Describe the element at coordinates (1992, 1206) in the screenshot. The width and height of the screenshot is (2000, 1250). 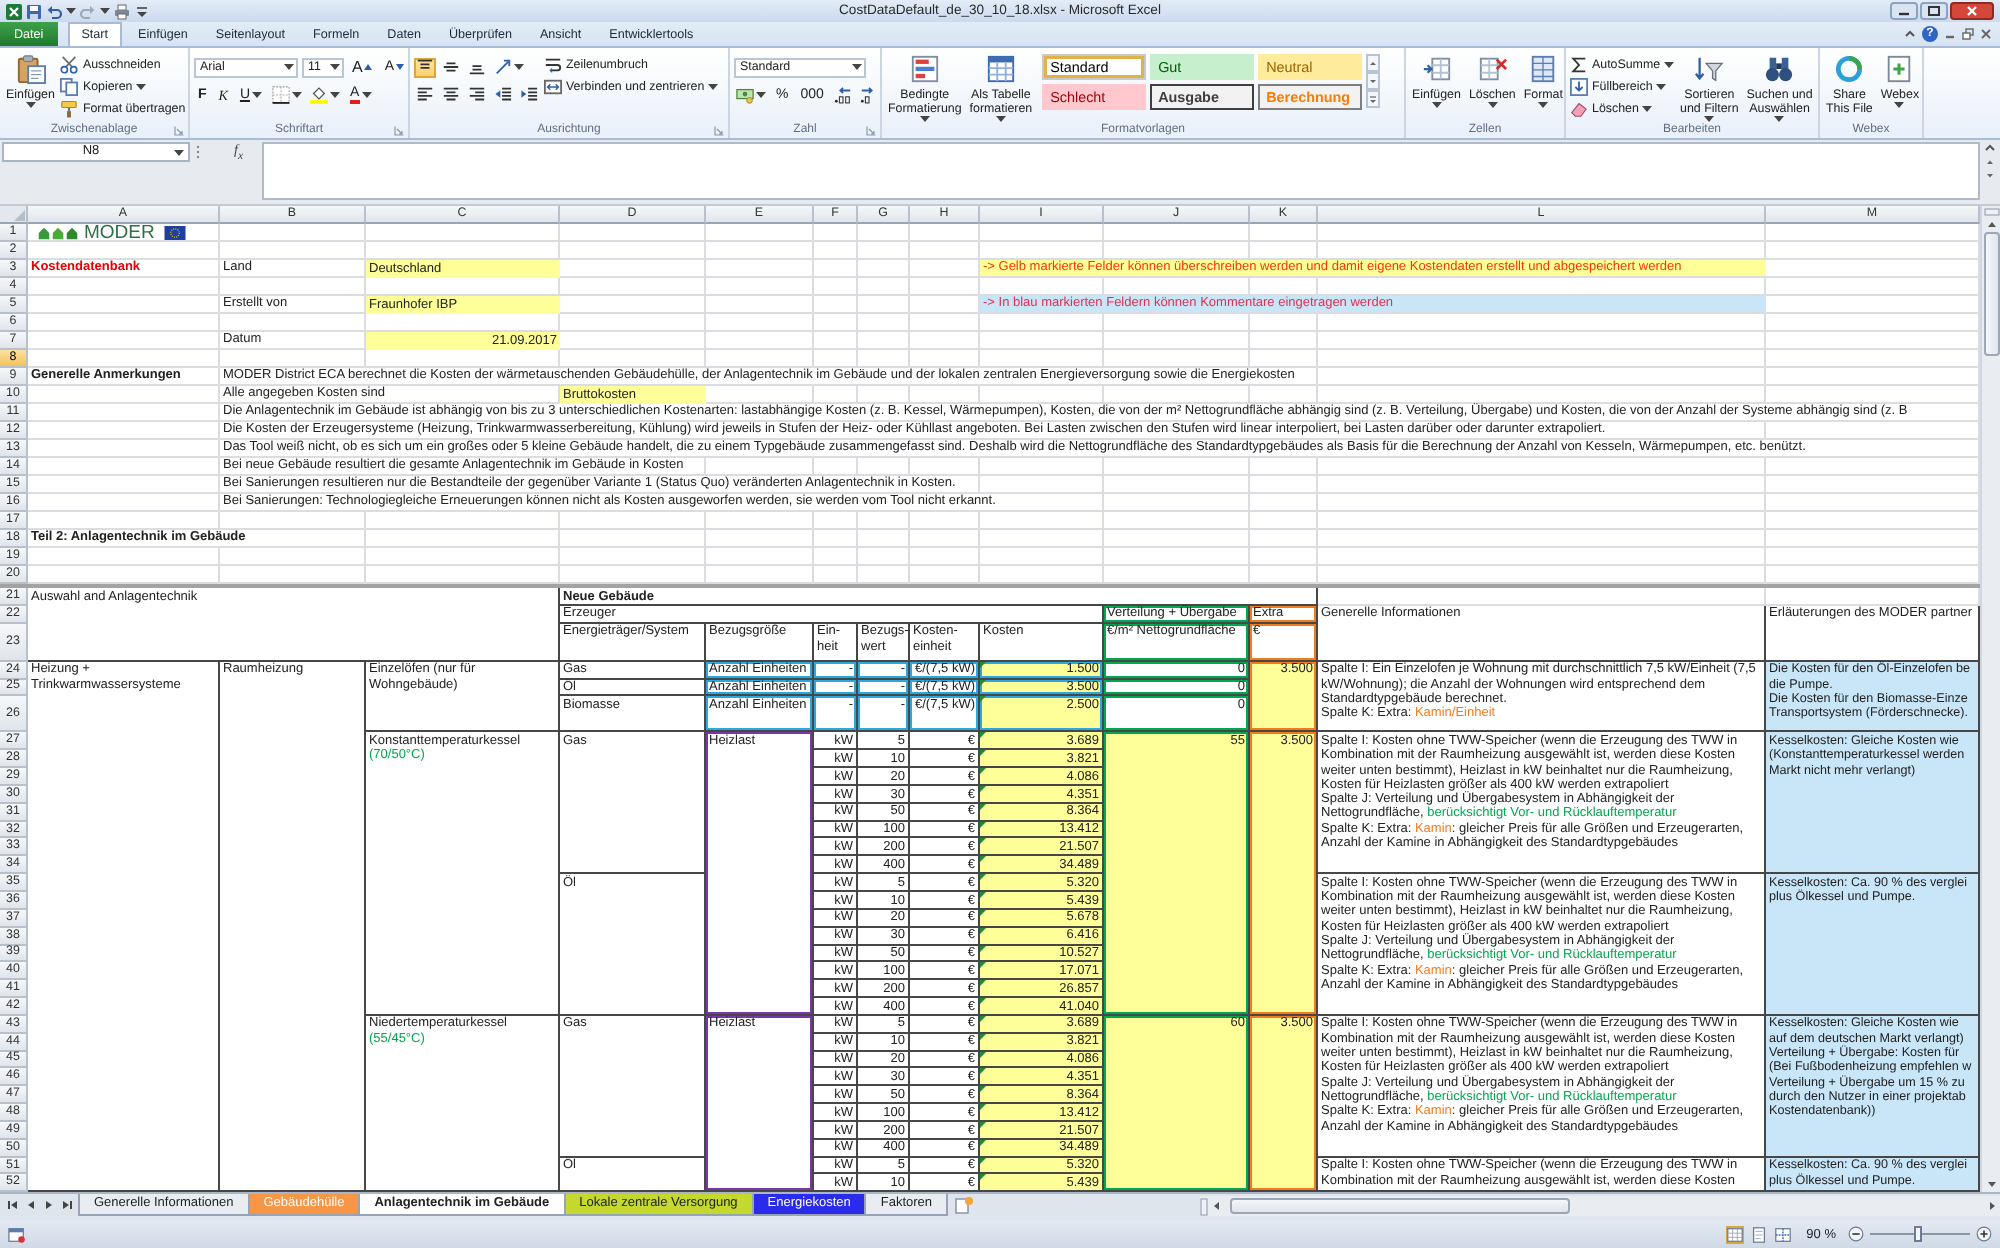
I see `scroll-right-icon` at that location.